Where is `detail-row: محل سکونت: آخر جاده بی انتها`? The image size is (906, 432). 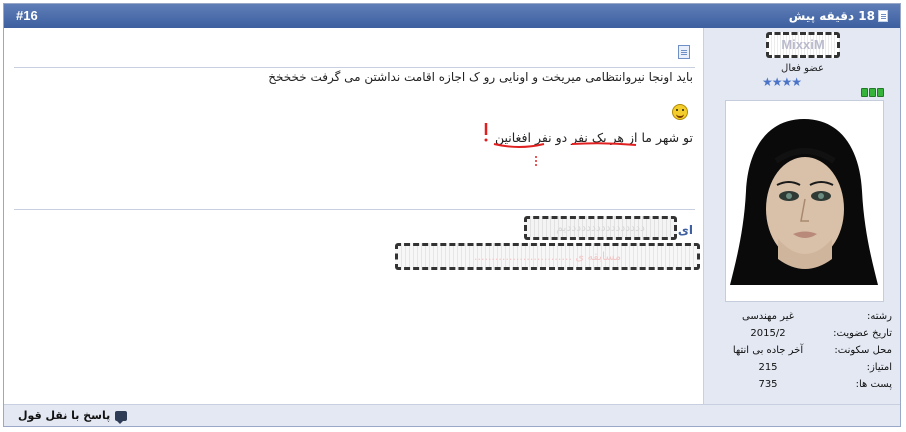 detail-row: محل سکونت: آخر جاده بی انتها is located at coordinates (803, 350).